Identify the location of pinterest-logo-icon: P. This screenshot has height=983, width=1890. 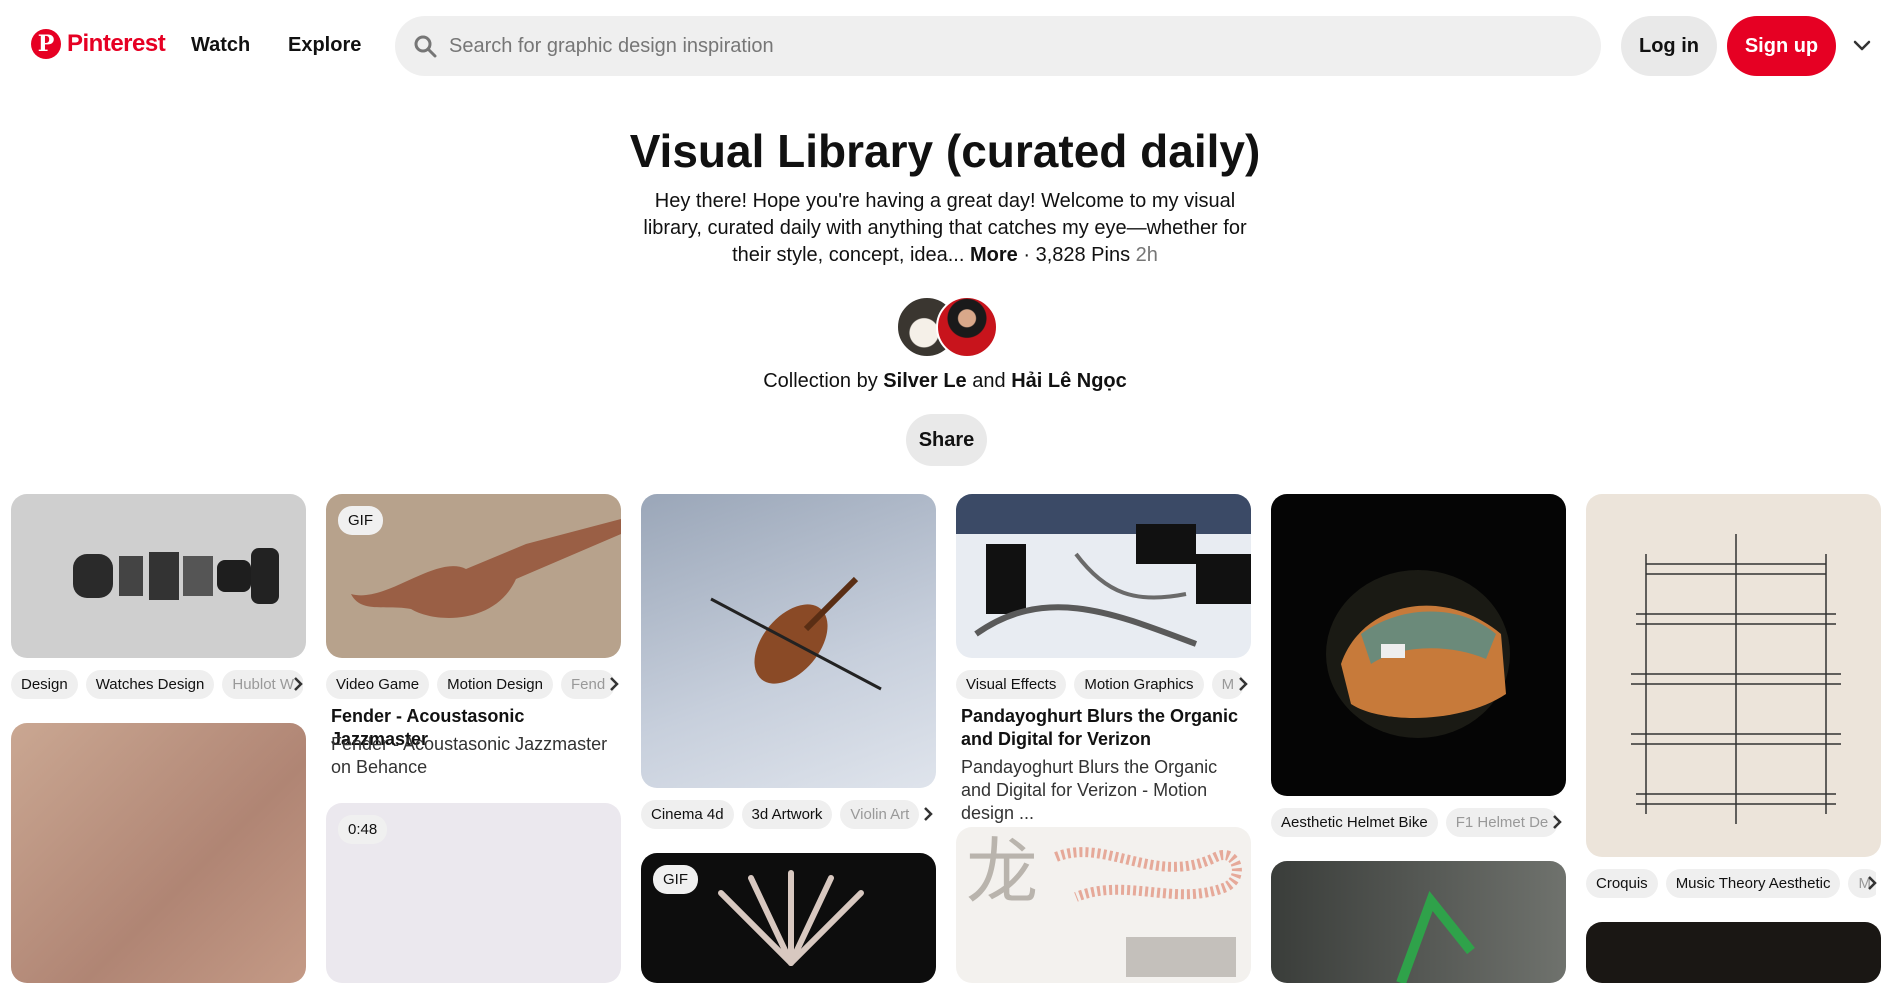
(46, 44).